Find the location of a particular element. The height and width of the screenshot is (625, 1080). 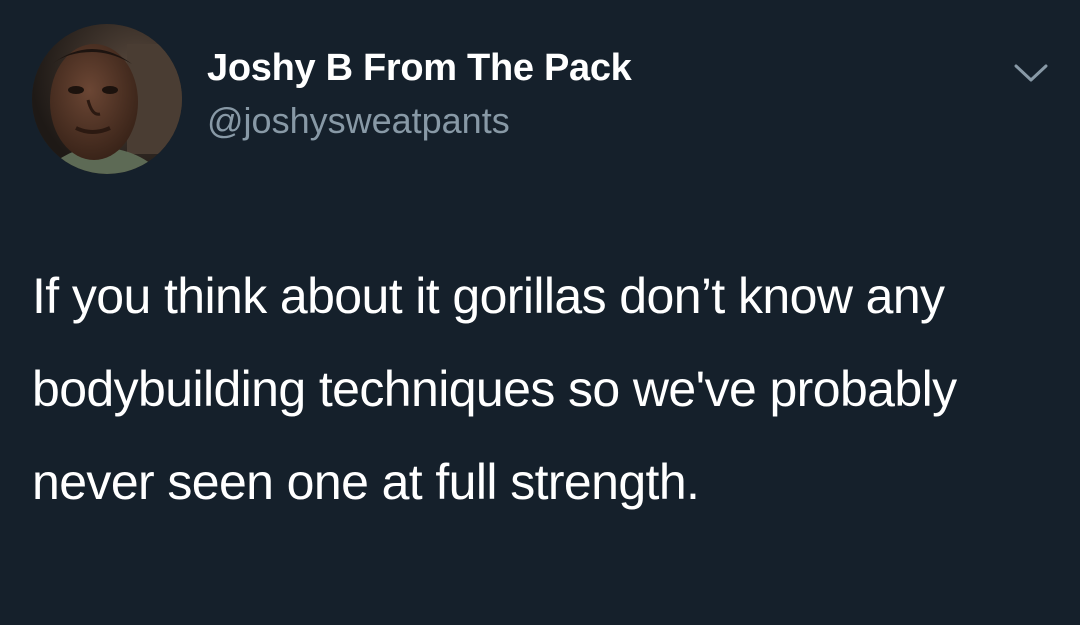

user-handle: @joshysweatpants is located at coordinates (358, 121).